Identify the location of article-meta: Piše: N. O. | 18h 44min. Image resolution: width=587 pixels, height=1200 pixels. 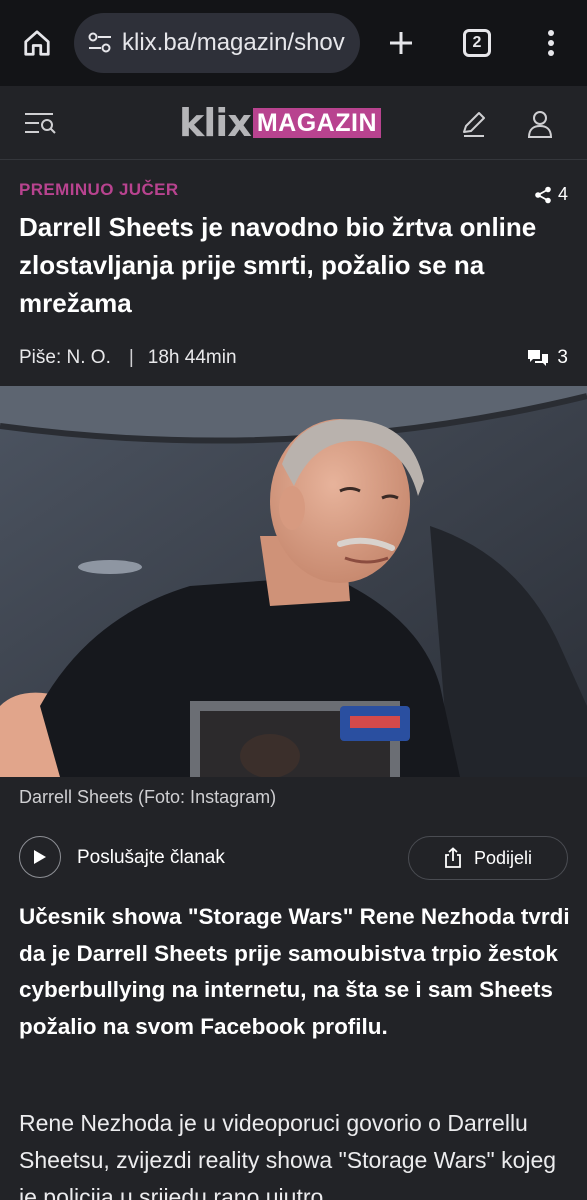
(128, 358).